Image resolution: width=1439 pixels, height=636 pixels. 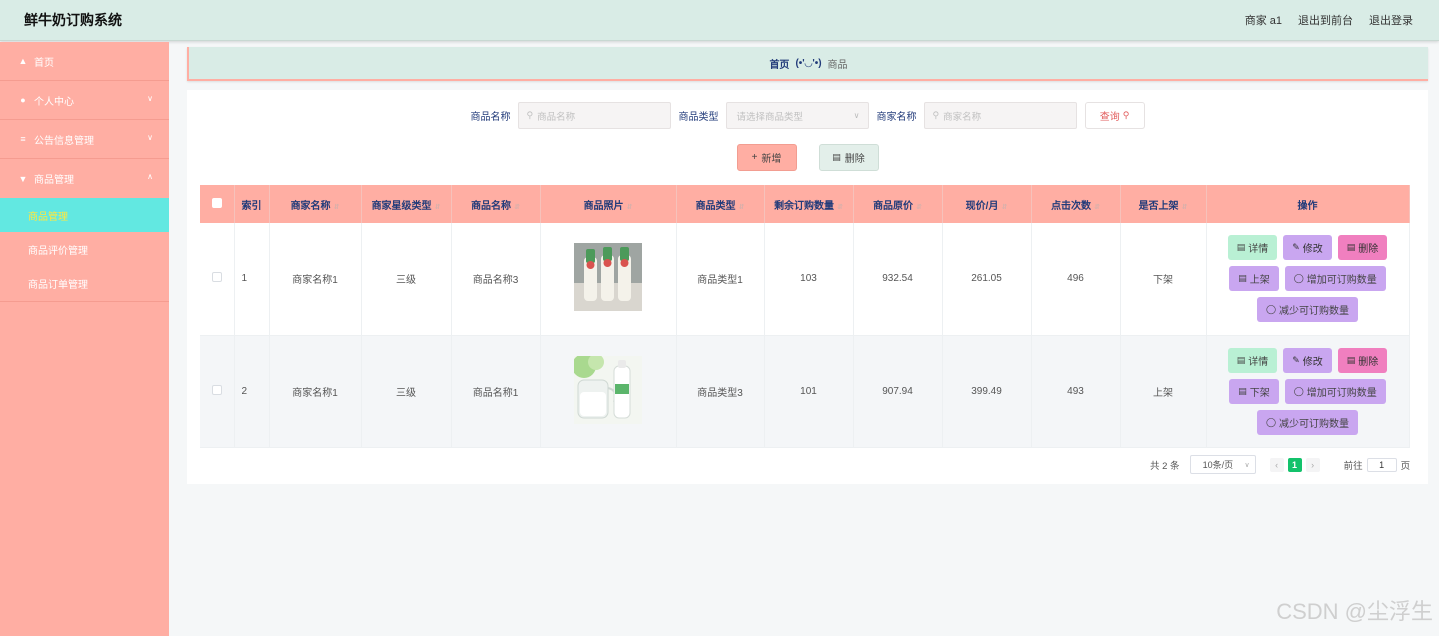 I want to click on cell-star: 三级, so click(x=406, y=279).